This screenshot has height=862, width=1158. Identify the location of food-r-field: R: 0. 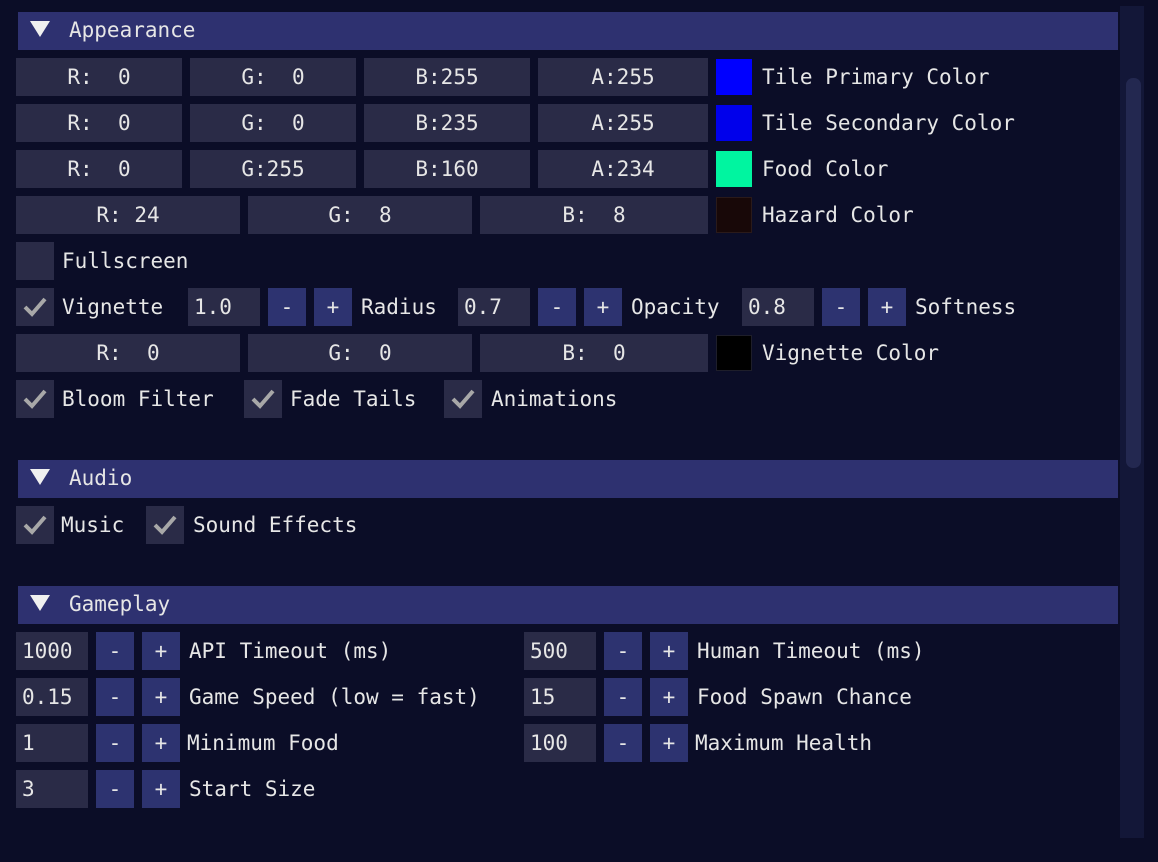
(99, 169).